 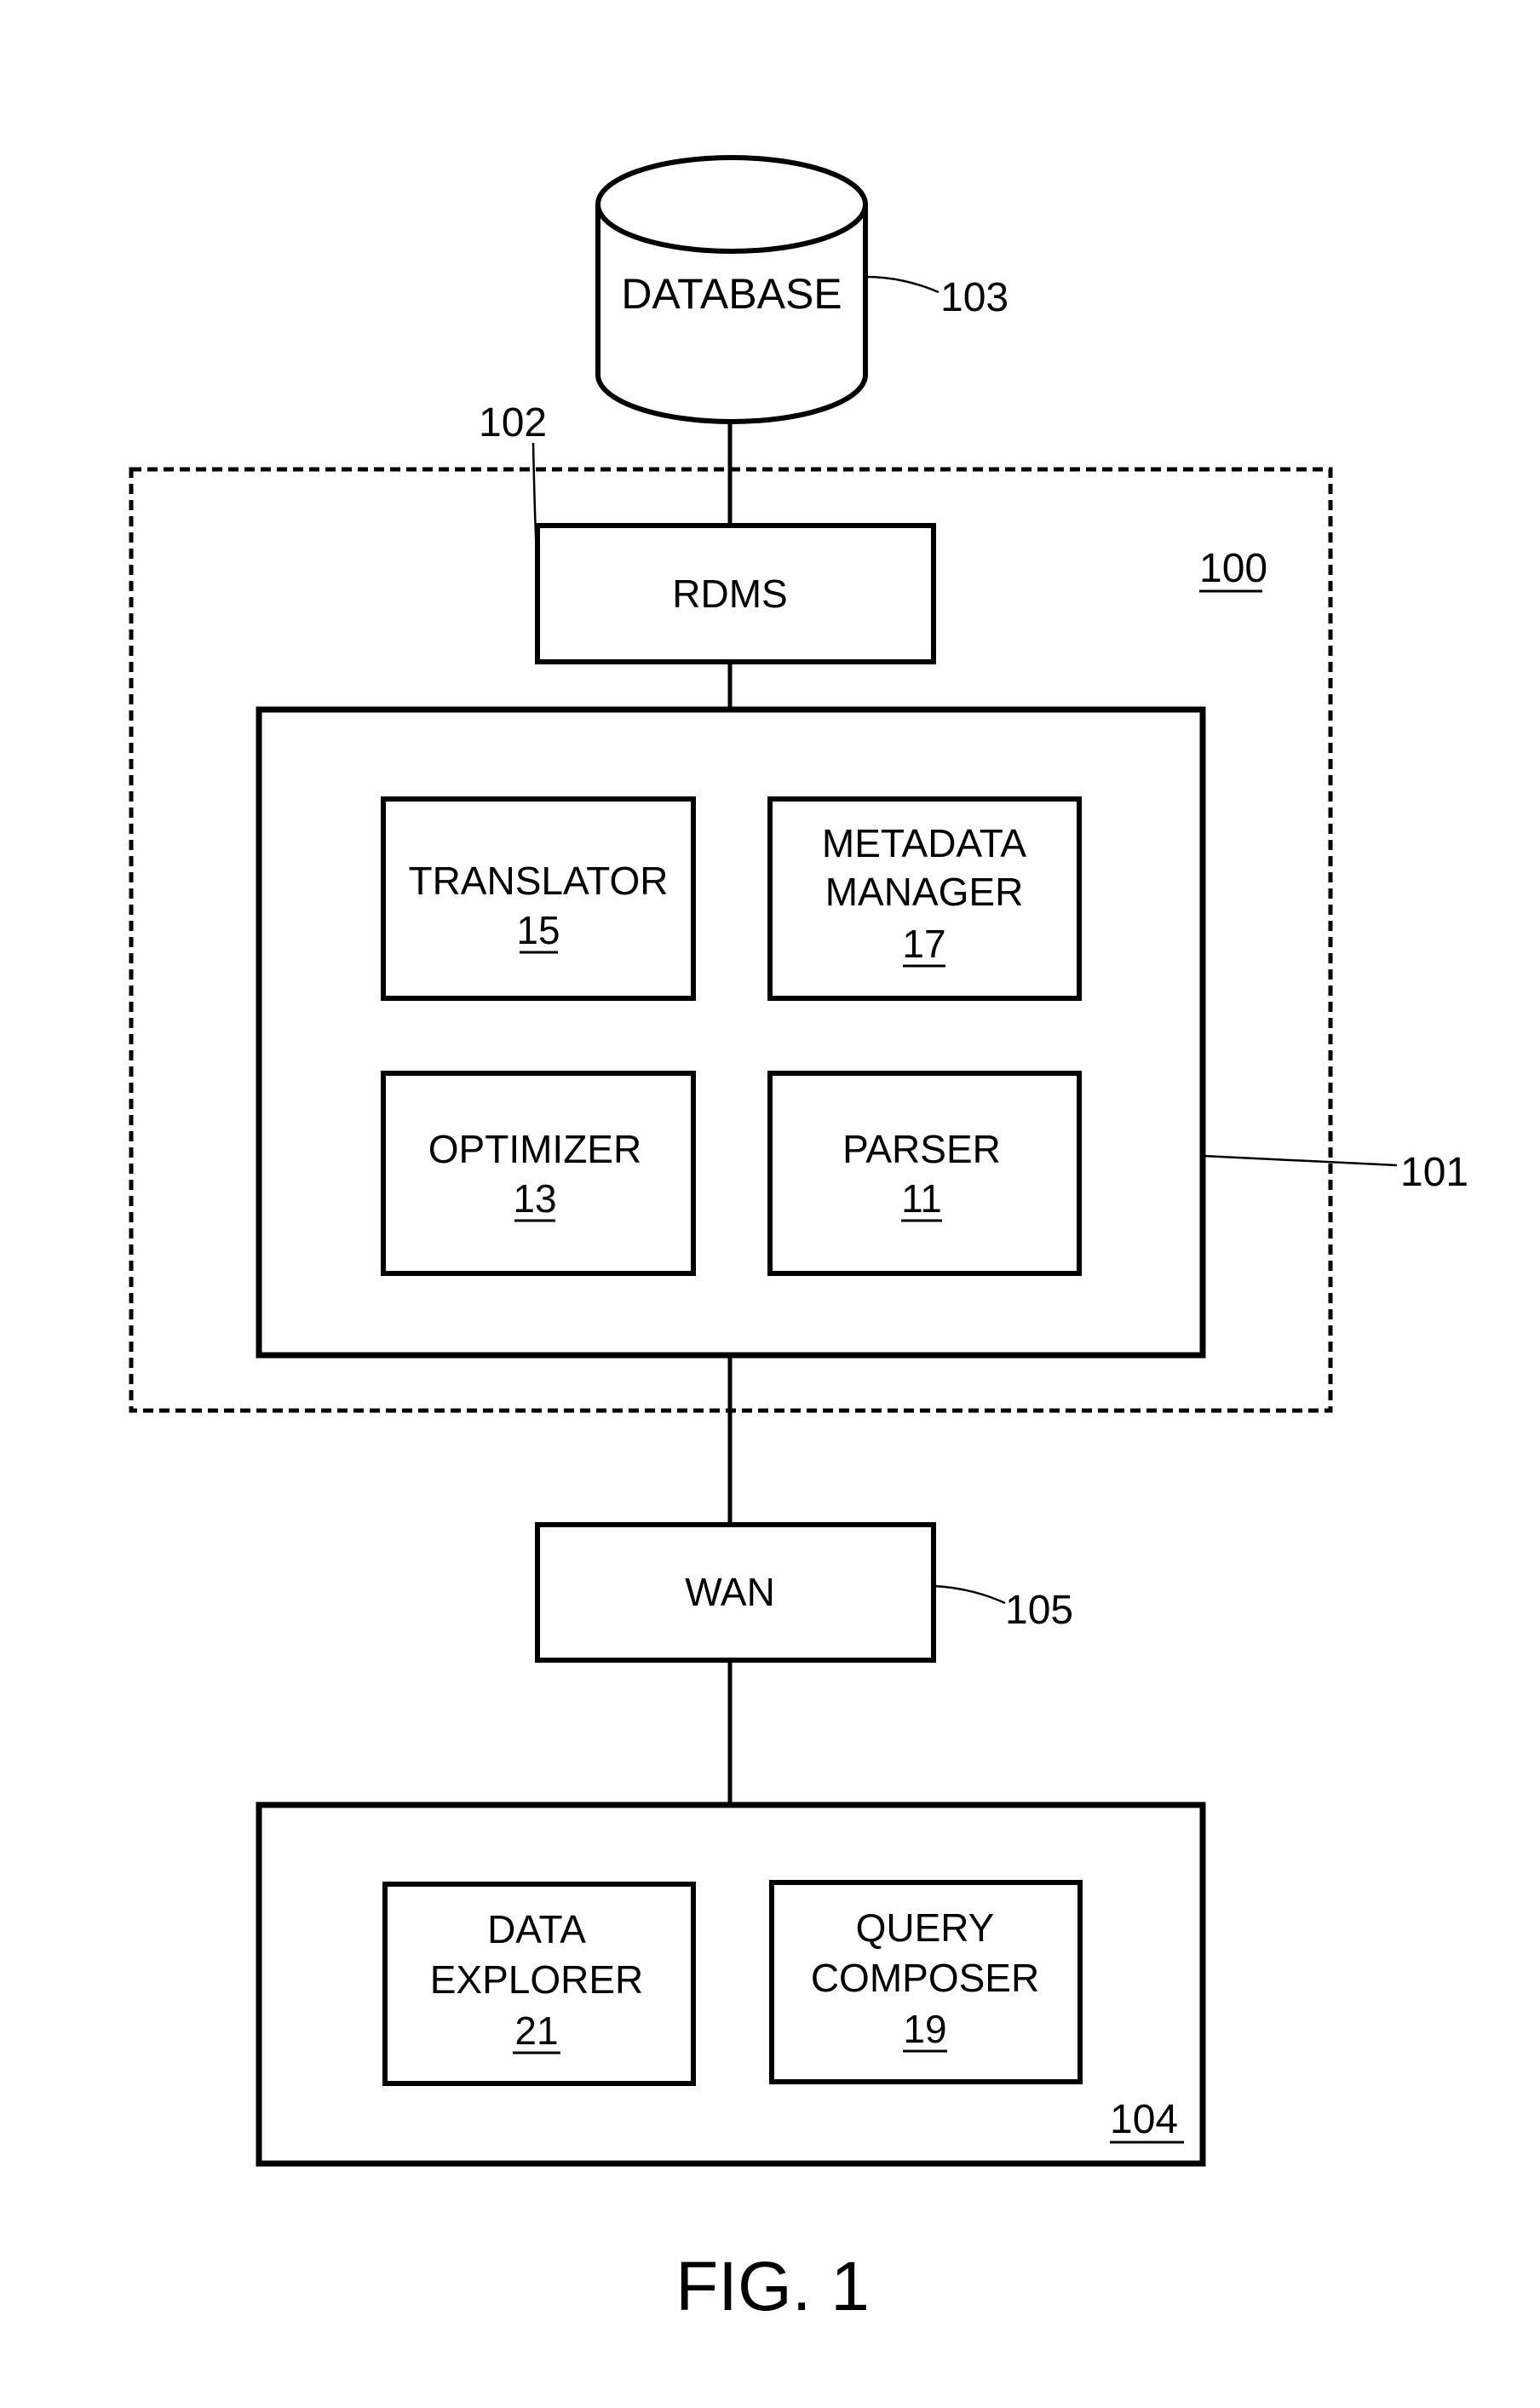 What do you see at coordinates (730, 1592) in the screenshot?
I see `wan-label: WAN` at bounding box center [730, 1592].